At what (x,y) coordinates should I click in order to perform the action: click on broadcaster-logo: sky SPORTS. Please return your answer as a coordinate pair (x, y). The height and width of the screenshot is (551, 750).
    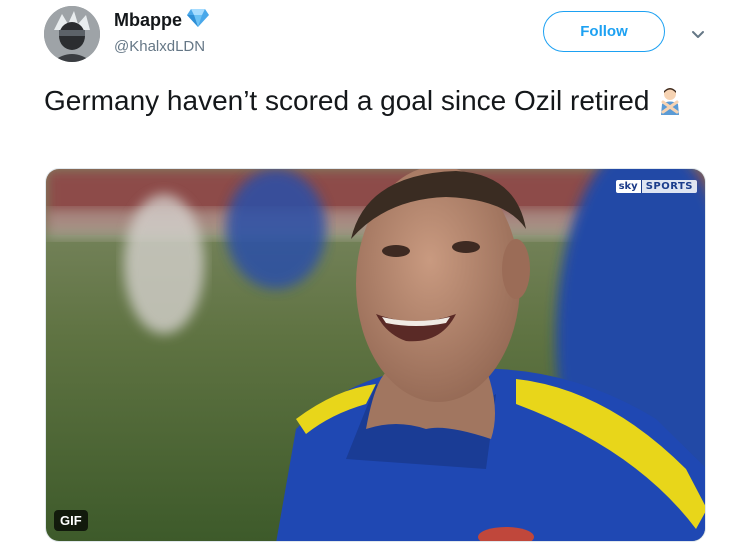
    Looking at the image, I should click on (656, 186).